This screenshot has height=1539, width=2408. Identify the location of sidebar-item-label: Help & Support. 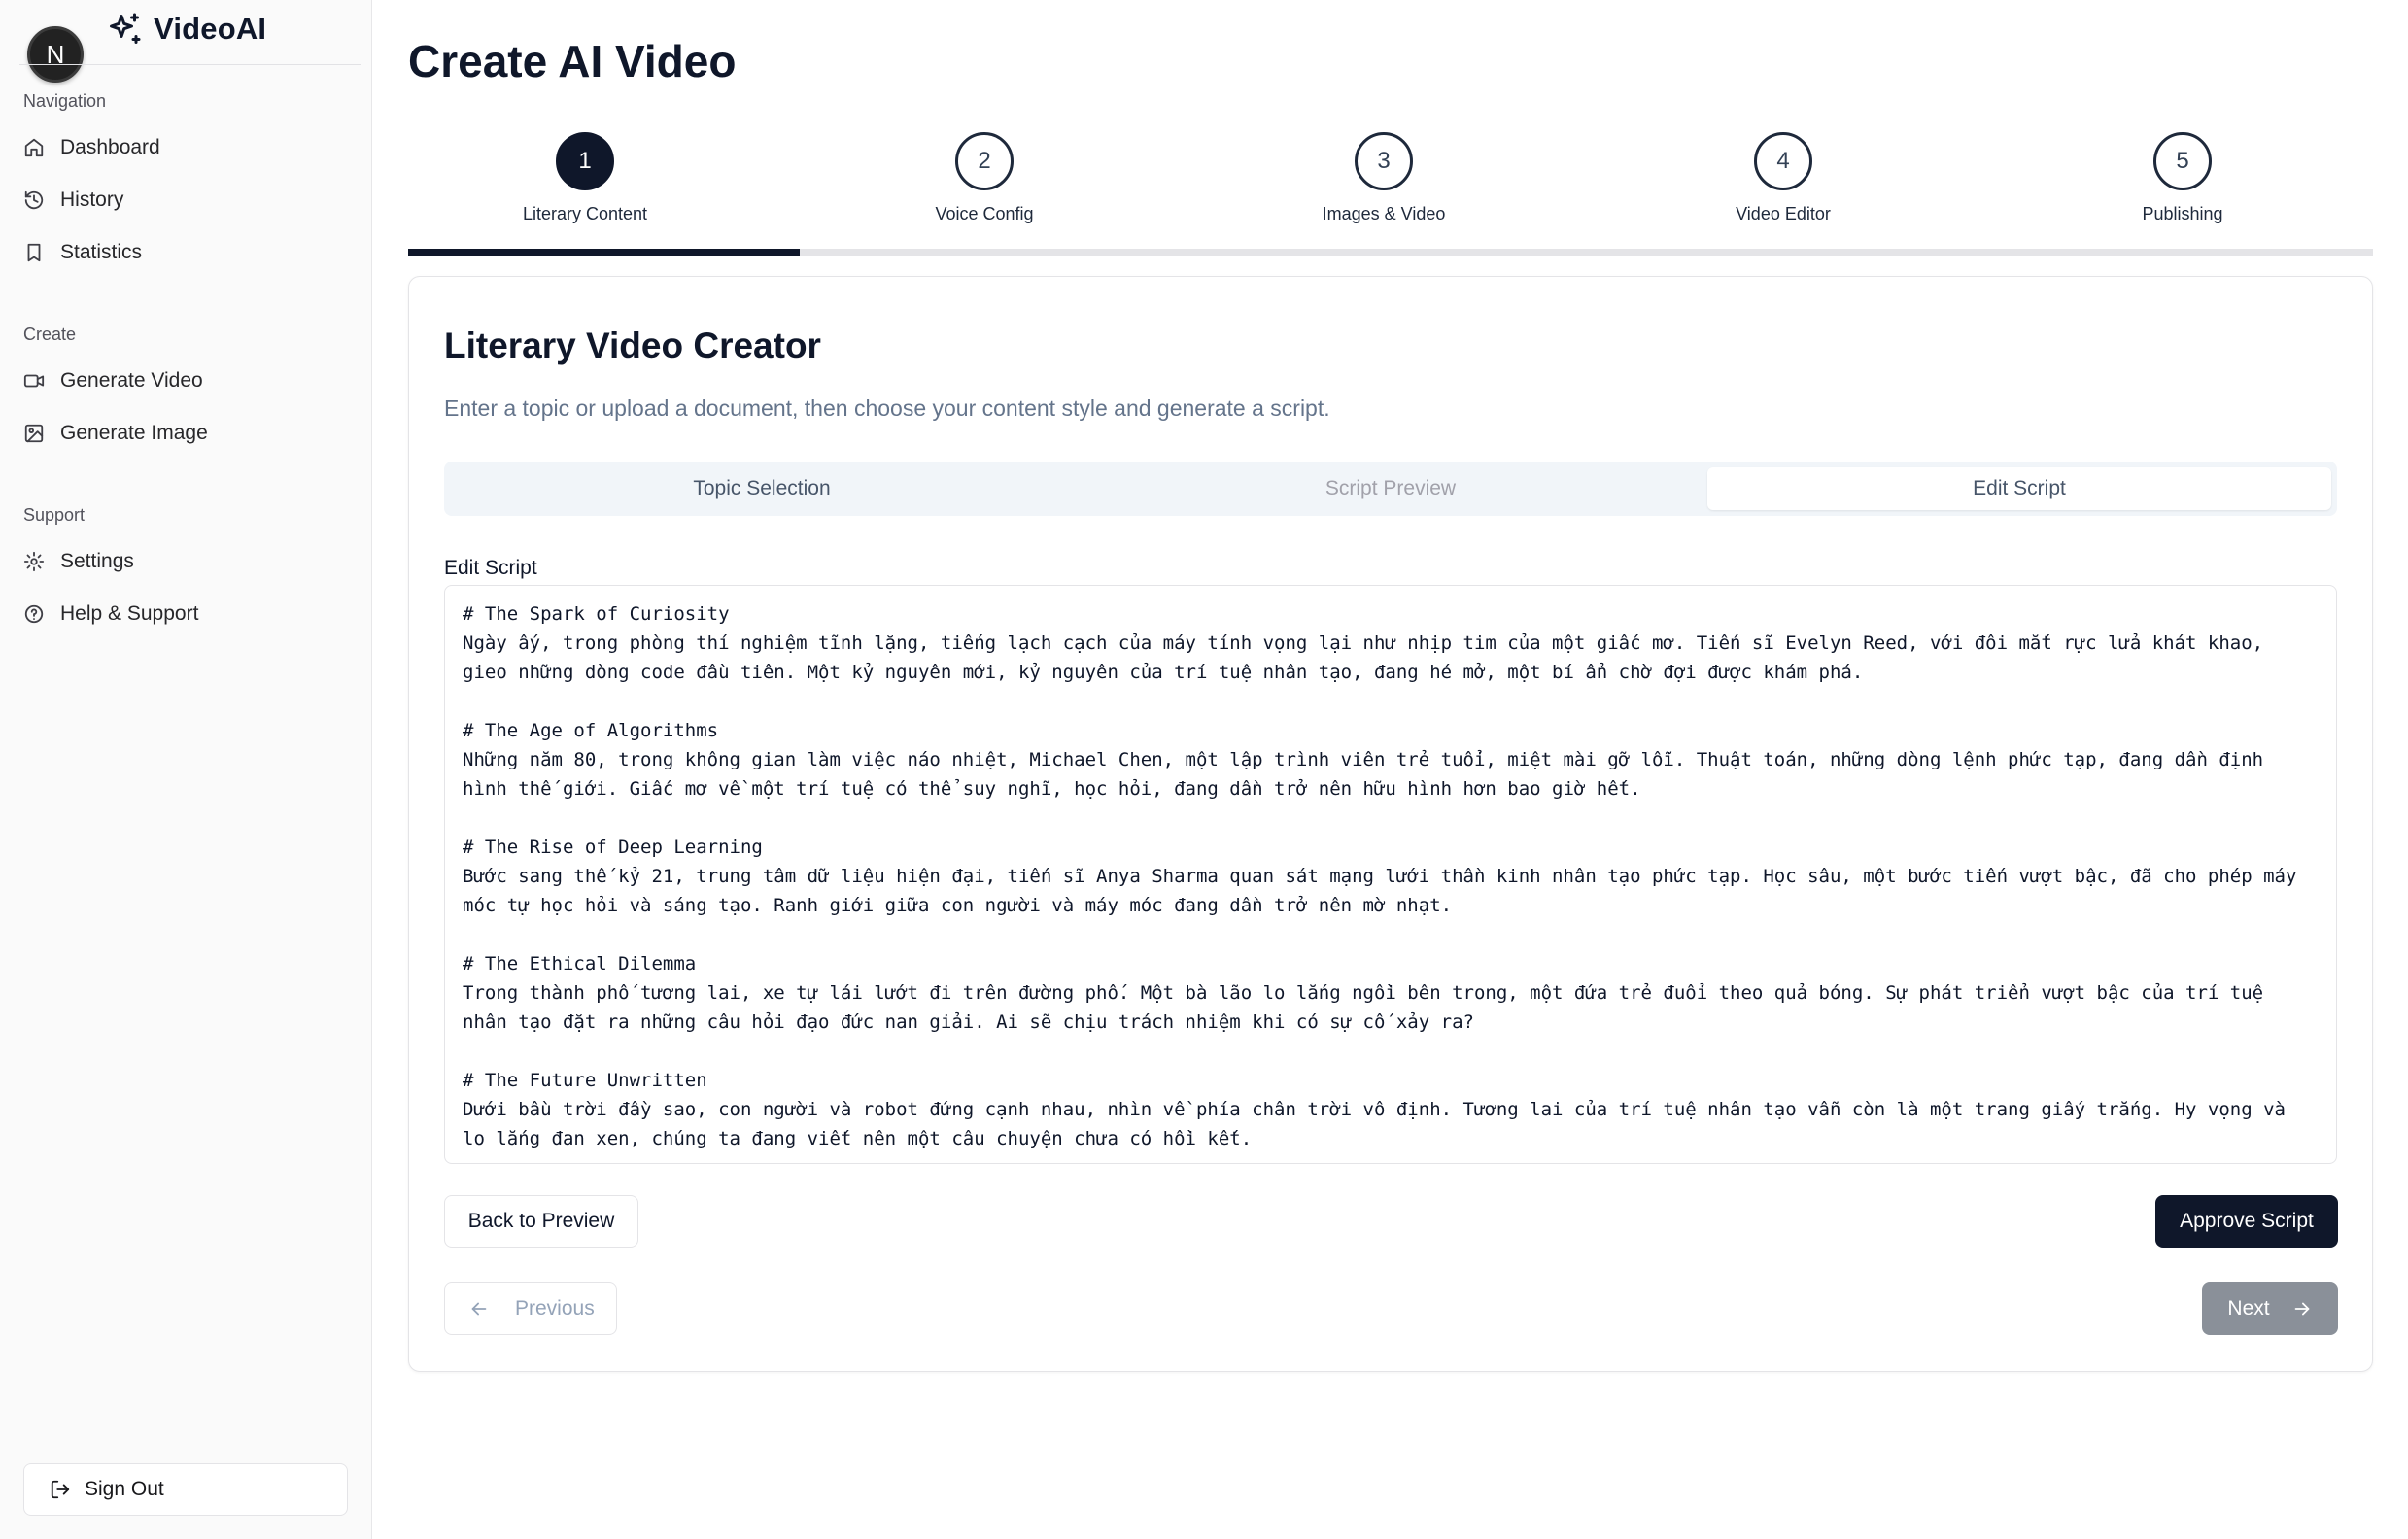
(129, 613).